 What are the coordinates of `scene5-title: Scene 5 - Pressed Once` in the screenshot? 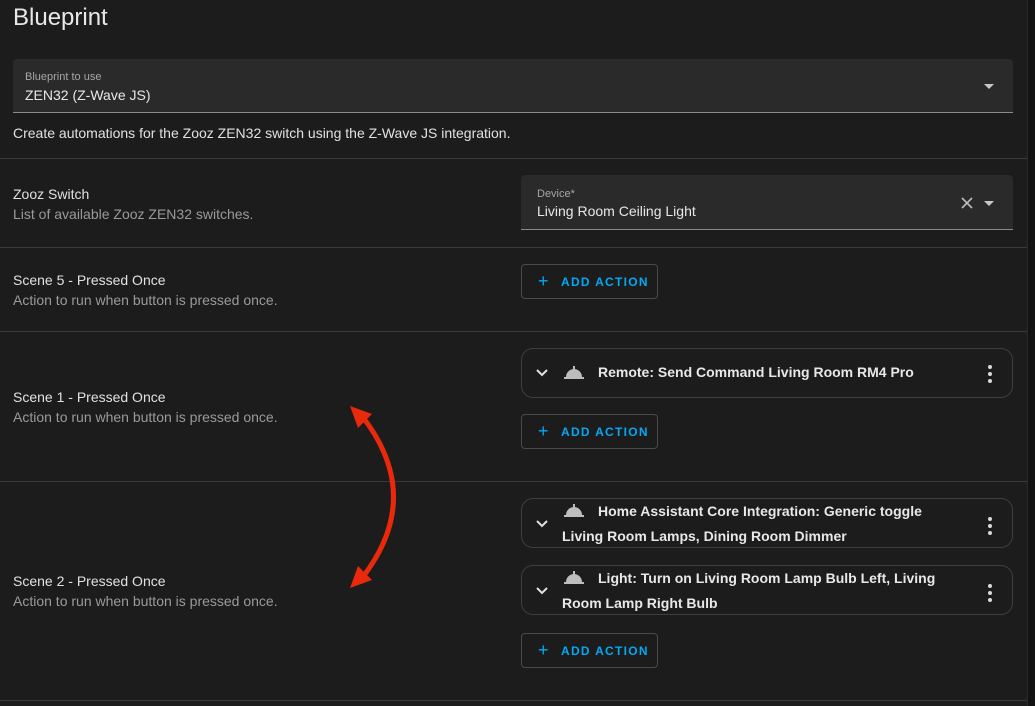 It's located at (89, 280).